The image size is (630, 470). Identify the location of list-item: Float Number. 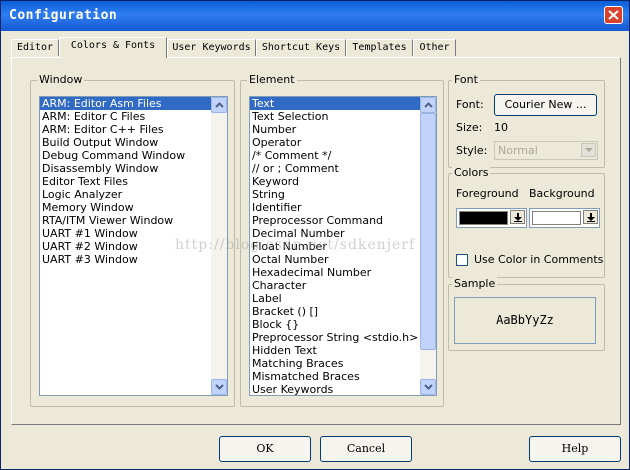
(343, 246).